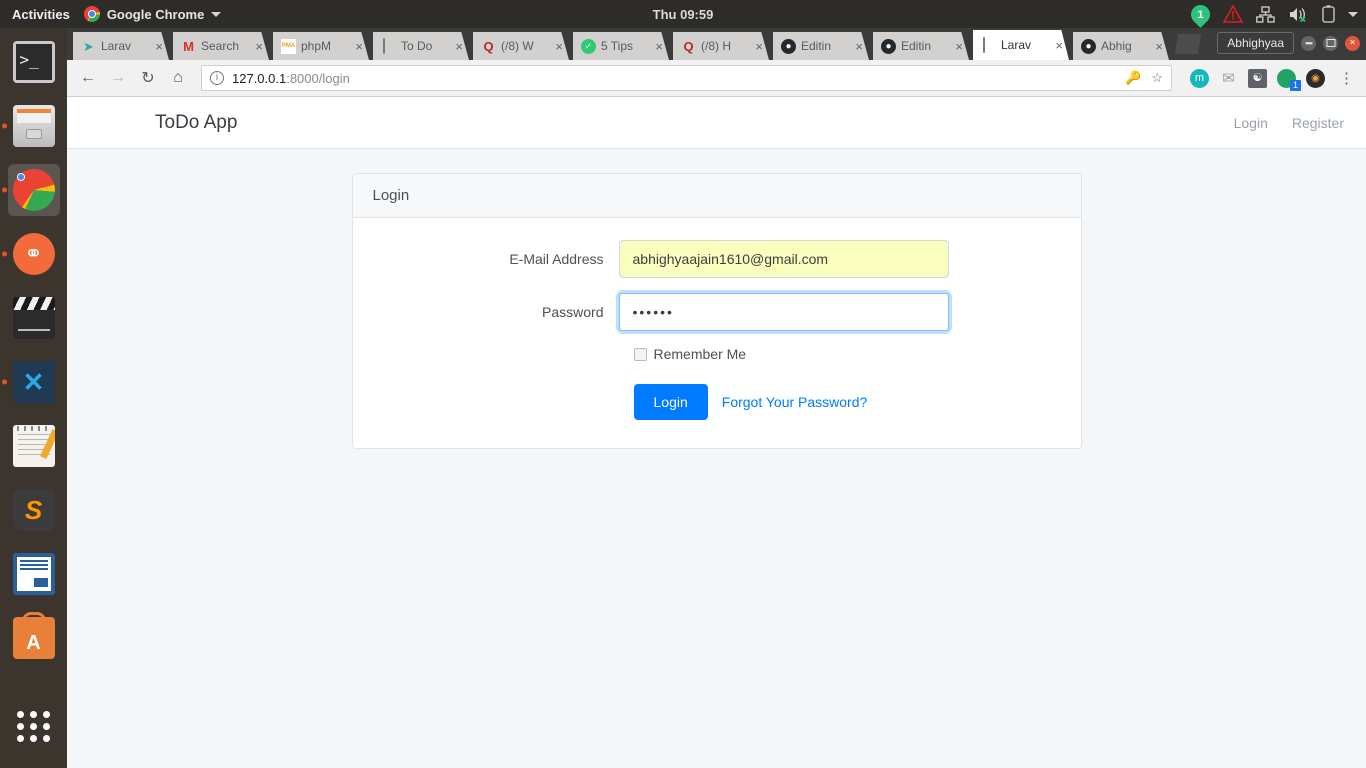 Image resolution: width=1366 pixels, height=768 pixels. Describe the element at coordinates (1308, 43) in the screenshot. I see `minimize-button` at that location.